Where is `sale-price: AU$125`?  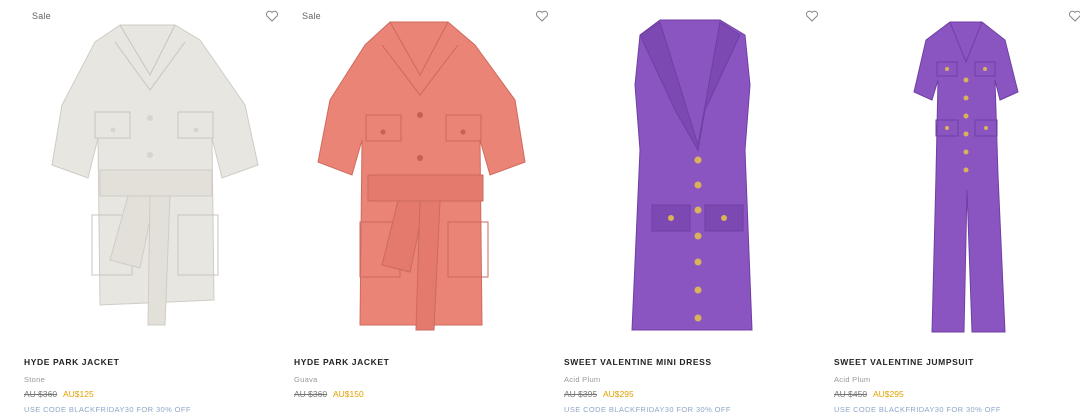
sale-price: AU$125 is located at coordinates (78, 394).